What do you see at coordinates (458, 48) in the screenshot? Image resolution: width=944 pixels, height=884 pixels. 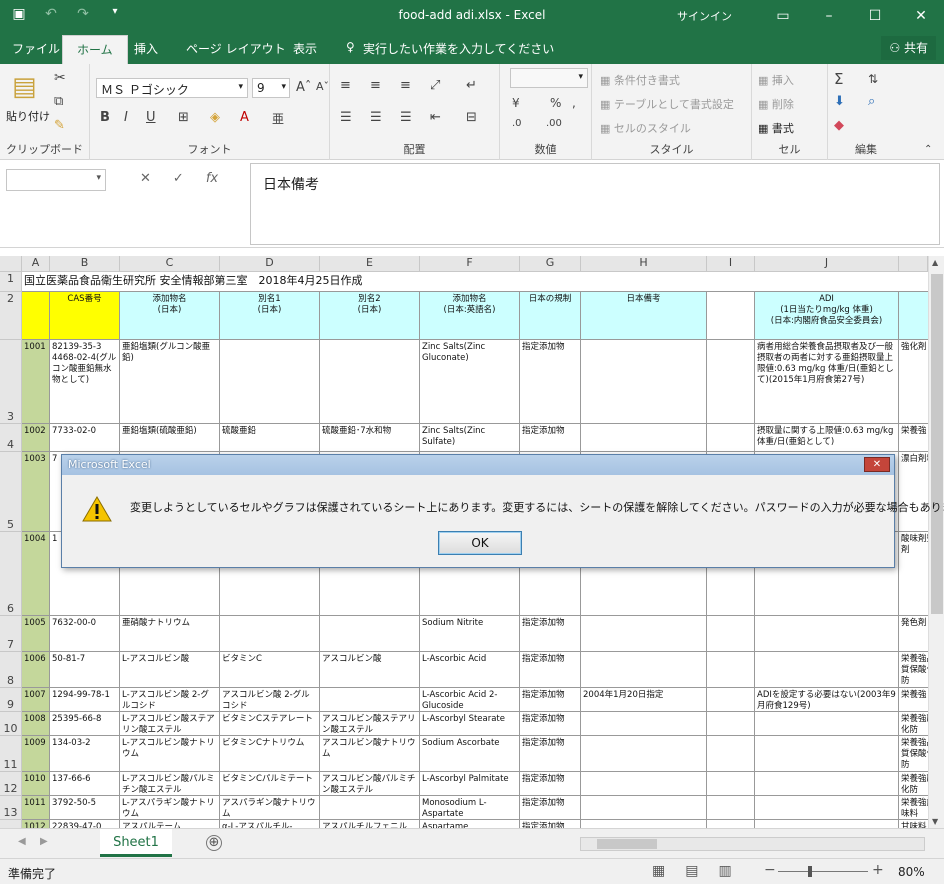 I see `tell-me-input: 実行したい作業を入力してください` at bounding box center [458, 48].